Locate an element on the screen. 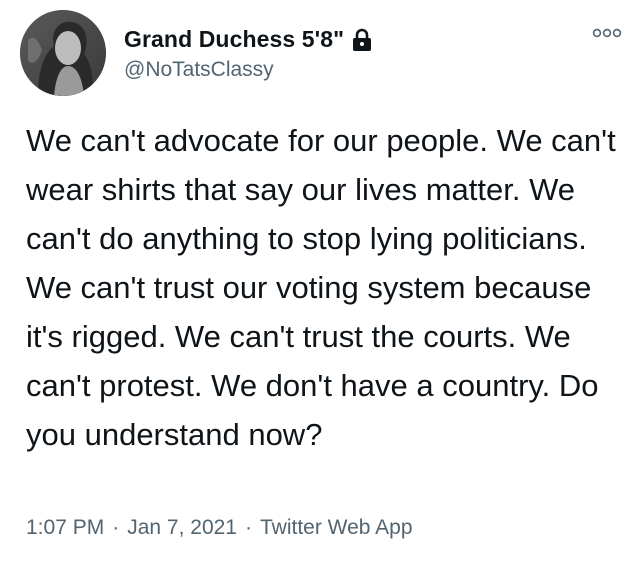 This screenshot has width=640, height=568. tweet-date: Jan 7, 2021 is located at coordinates (182, 528).